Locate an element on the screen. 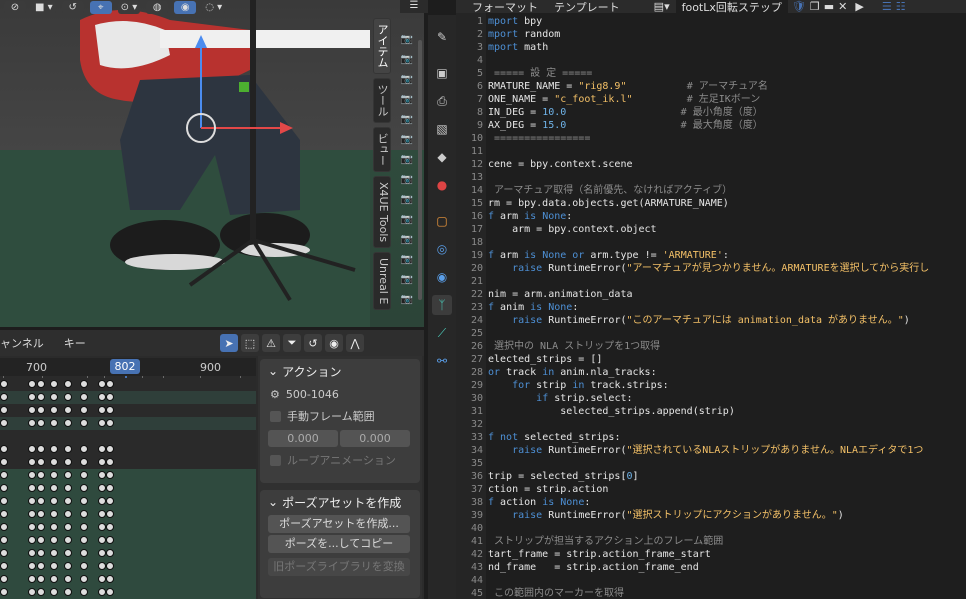  word-wrap-icon: ☷ is located at coordinates (901, 6).